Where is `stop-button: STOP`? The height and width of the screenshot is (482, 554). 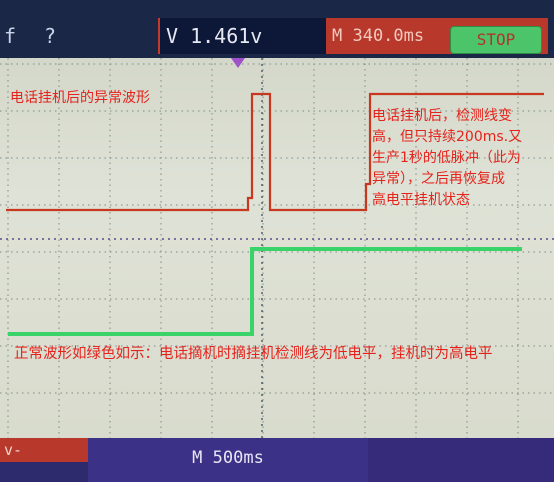 stop-button: STOP is located at coordinates (496, 40).